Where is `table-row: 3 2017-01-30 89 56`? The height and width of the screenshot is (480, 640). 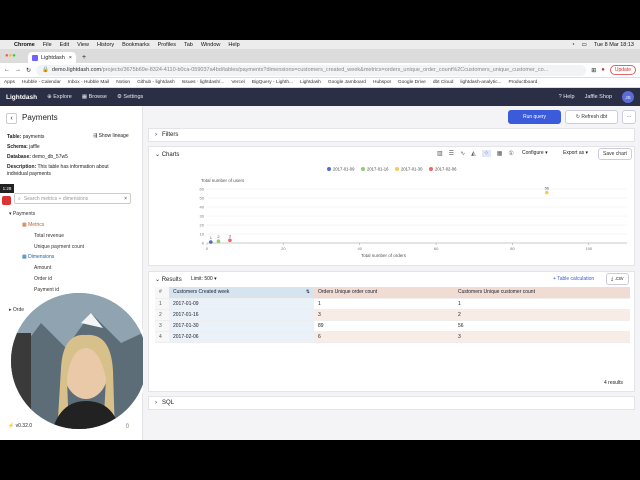 table-row: 3 2017-01-30 89 56 is located at coordinates (392, 326).